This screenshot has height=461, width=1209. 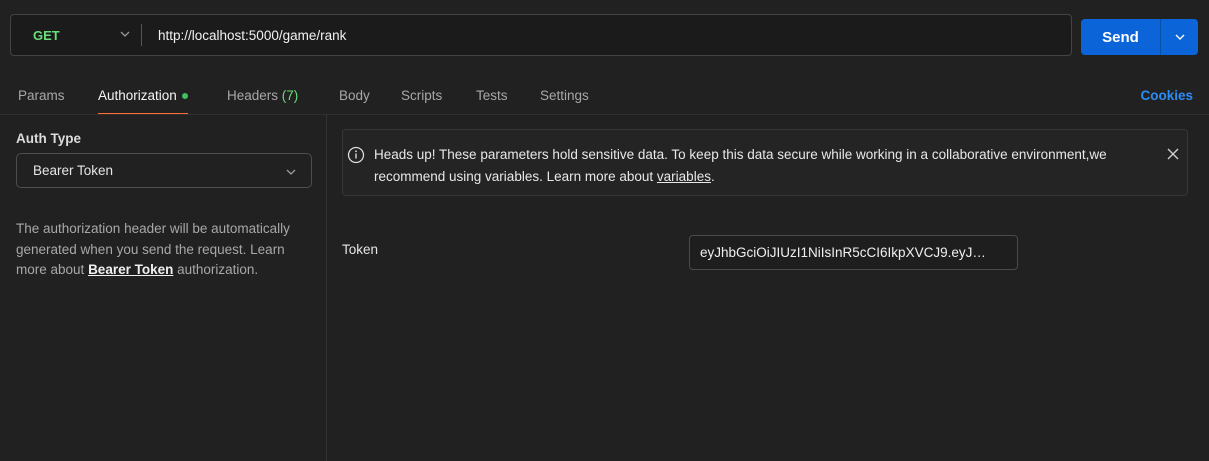 I want to click on tab-body: Body, so click(x=354, y=95).